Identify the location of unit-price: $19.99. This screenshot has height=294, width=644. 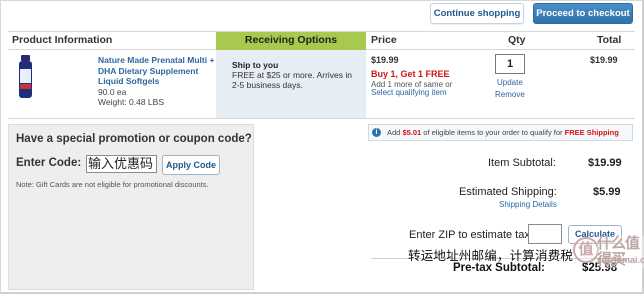
(385, 60).